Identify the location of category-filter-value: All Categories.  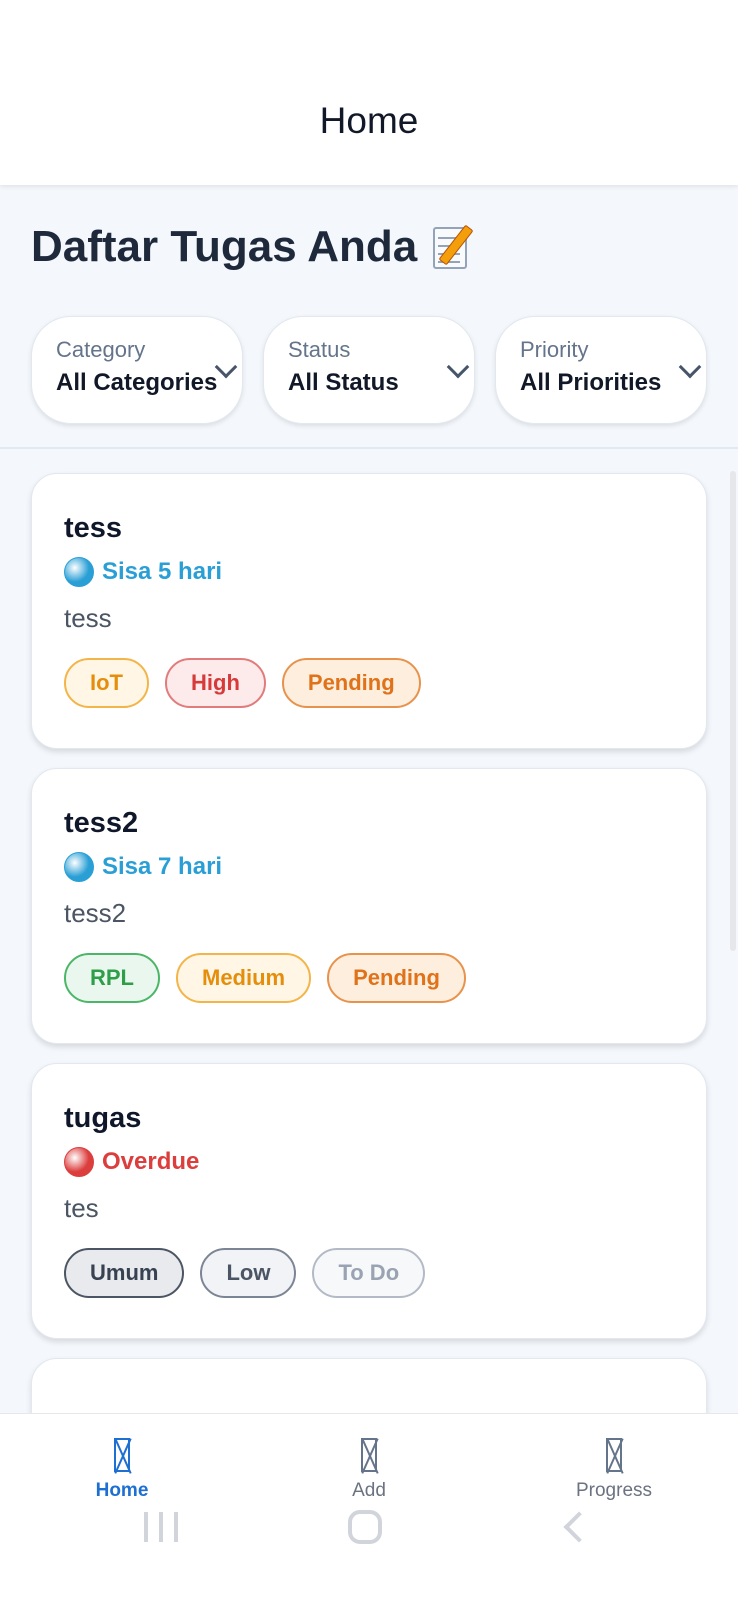
(137, 382).